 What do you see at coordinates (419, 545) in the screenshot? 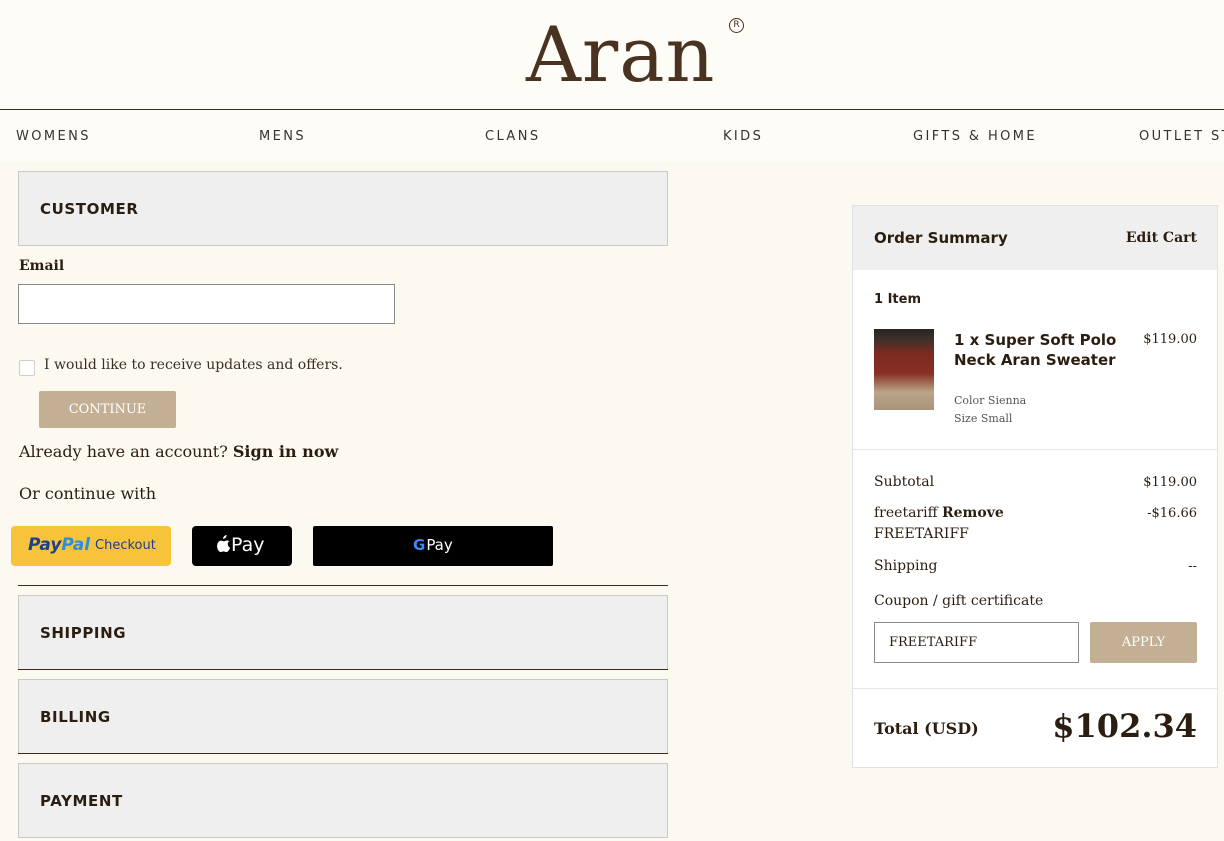
I see `google-g-icon: G` at bounding box center [419, 545].